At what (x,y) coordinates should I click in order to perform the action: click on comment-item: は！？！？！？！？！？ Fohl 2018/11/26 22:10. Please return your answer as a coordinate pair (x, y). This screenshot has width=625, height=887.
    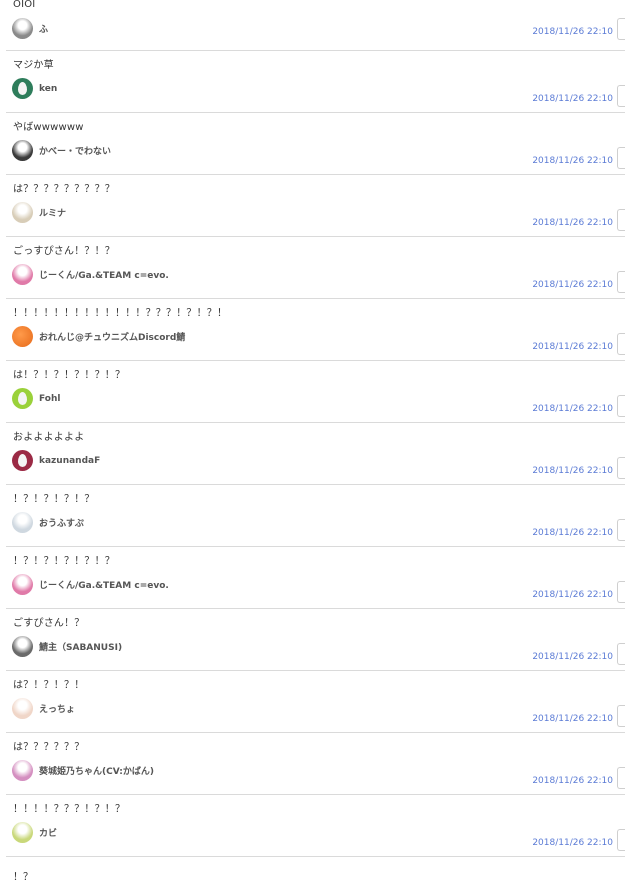
    Looking at the image, I should click on (315, 392).